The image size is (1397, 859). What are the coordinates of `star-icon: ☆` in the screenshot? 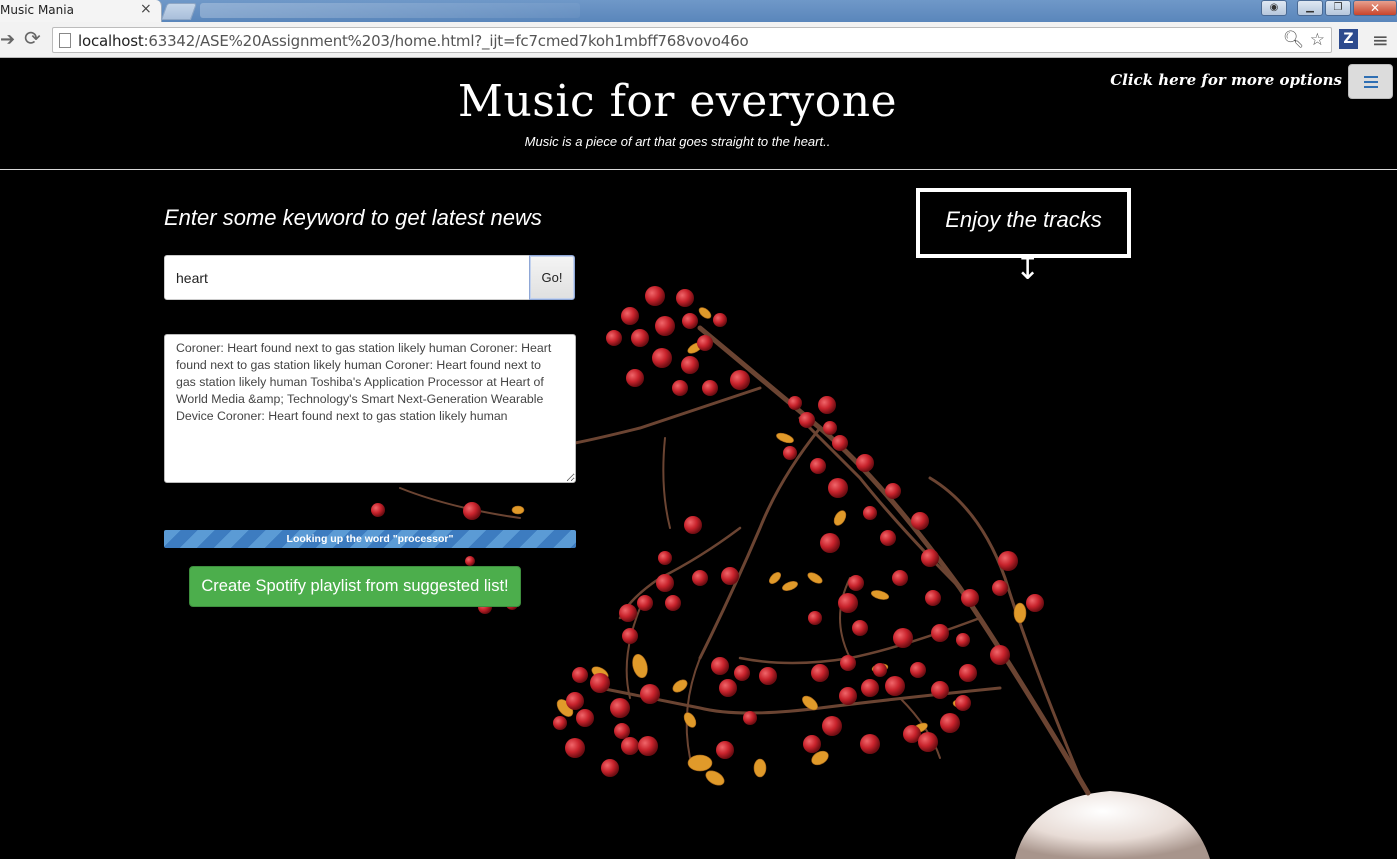 It's located at (1317, 40).